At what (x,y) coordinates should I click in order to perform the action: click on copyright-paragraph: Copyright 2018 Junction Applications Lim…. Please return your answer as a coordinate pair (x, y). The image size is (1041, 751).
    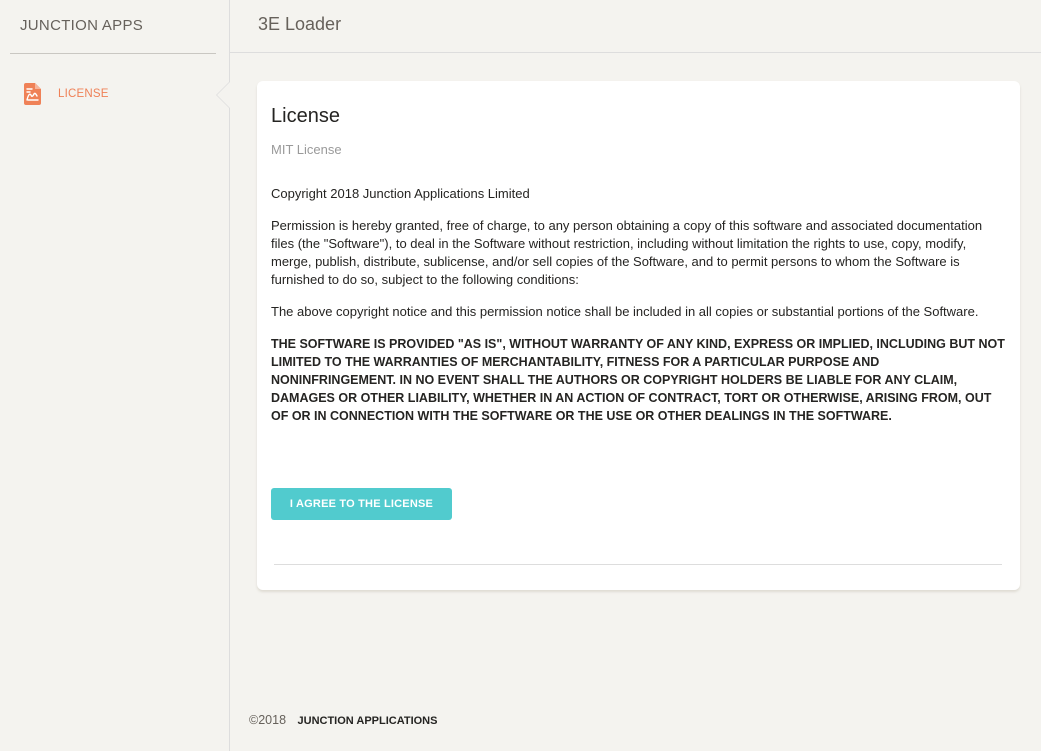
    Looking at the image, I should click on (400, 193).